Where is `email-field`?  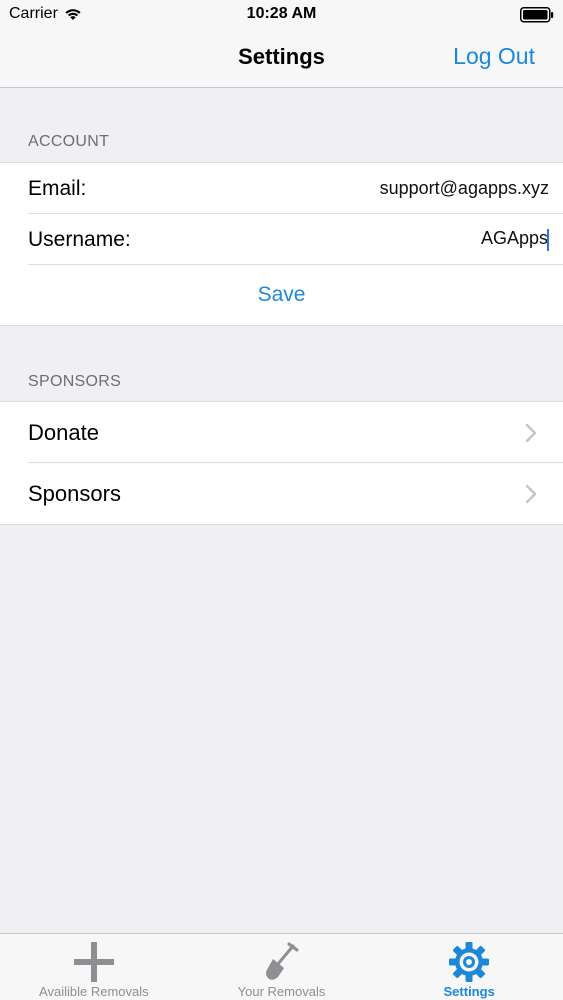 email-field is located at coordinates (399, 188).